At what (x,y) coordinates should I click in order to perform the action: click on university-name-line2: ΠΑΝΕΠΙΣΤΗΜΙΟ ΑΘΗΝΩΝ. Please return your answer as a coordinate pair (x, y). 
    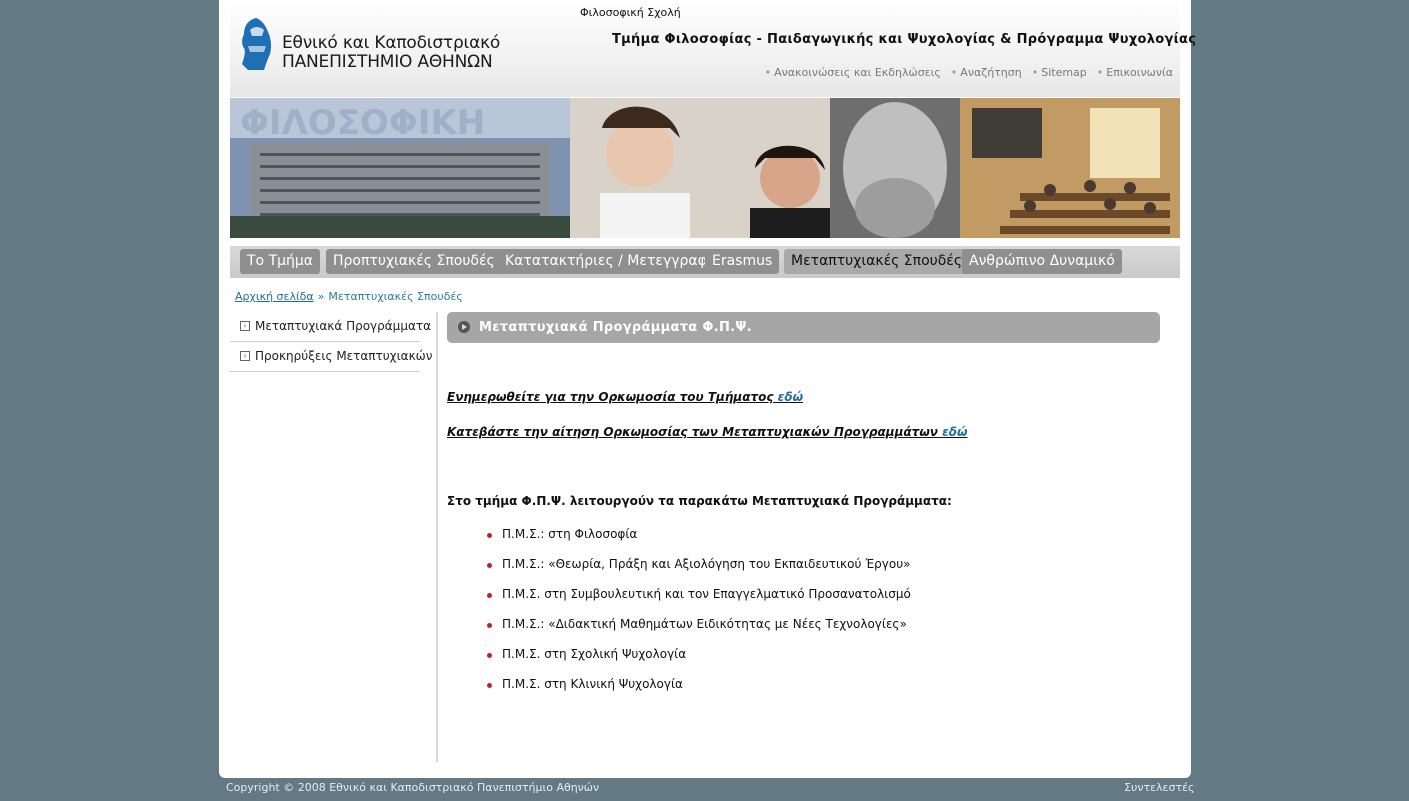
    Looking at the image, I should click on (387, 62).